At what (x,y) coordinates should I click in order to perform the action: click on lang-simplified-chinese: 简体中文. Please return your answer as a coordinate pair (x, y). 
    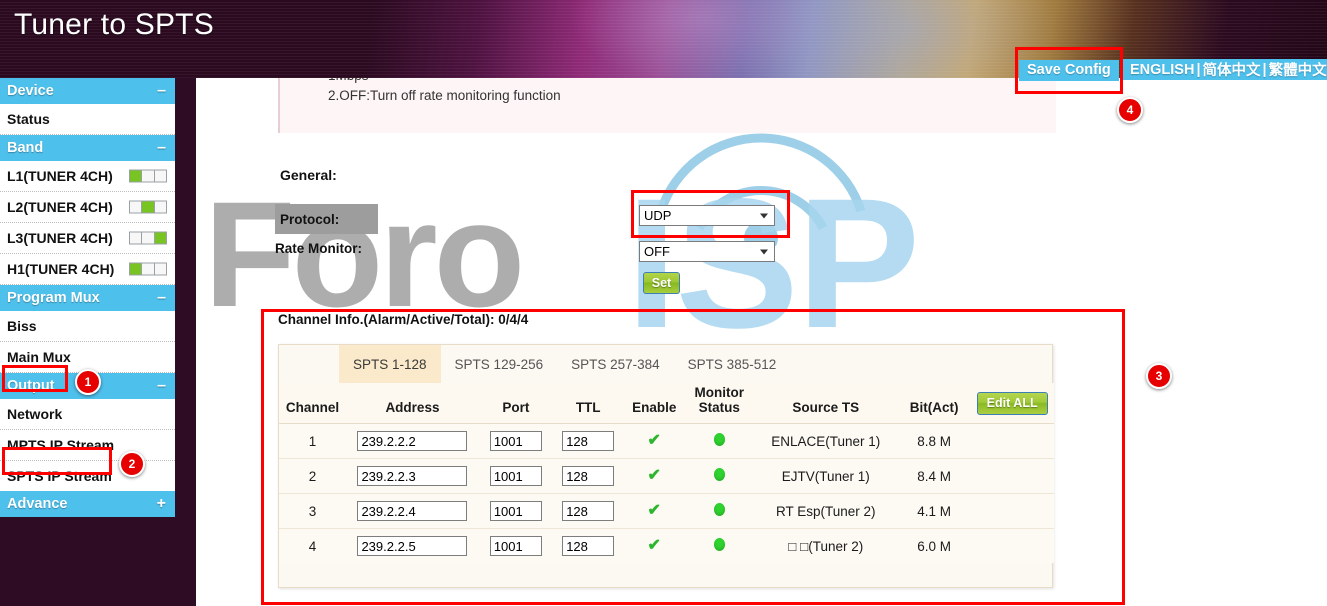
    Looking at the image, I should click on (1232, 69).